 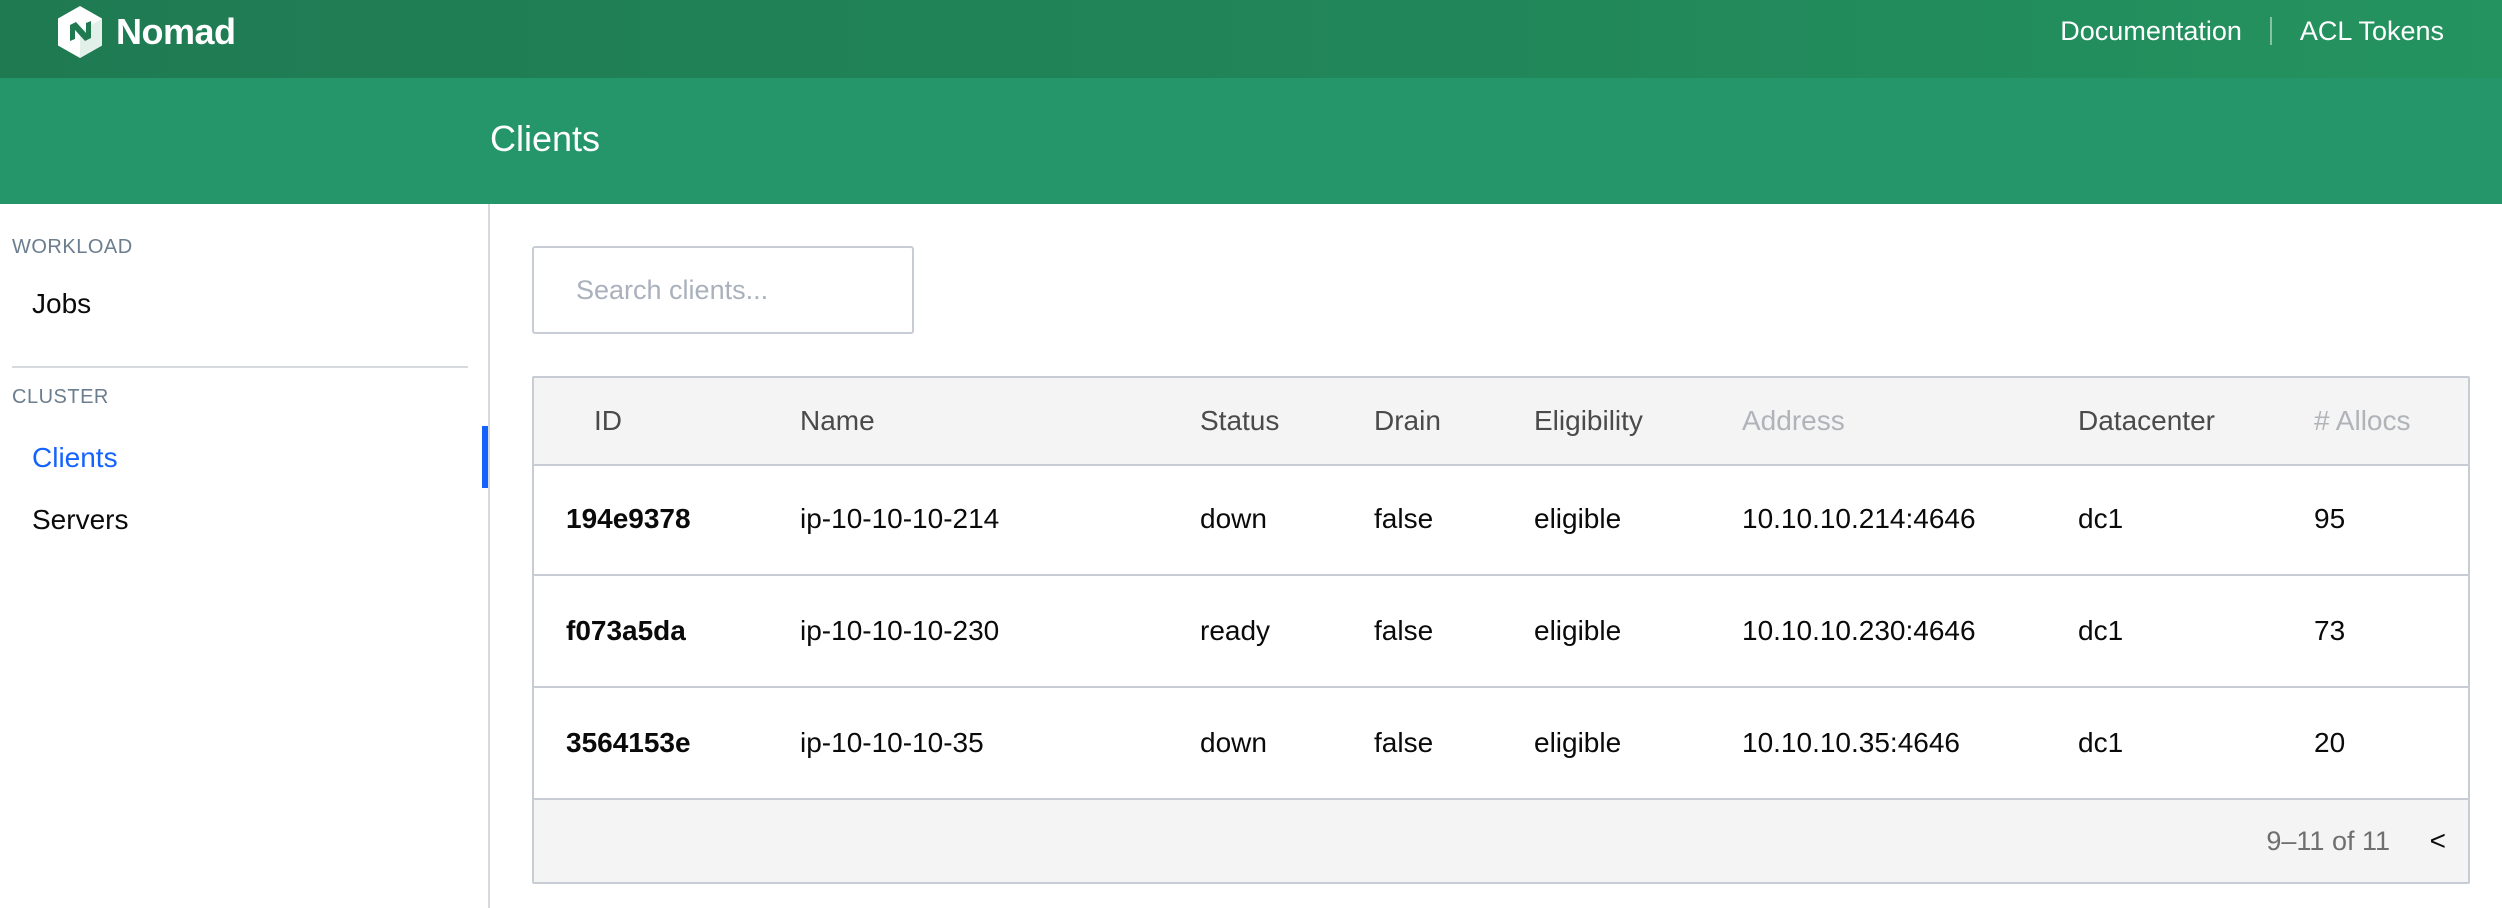 I want to click on page-title: Clients, so click(x=545, y=138).